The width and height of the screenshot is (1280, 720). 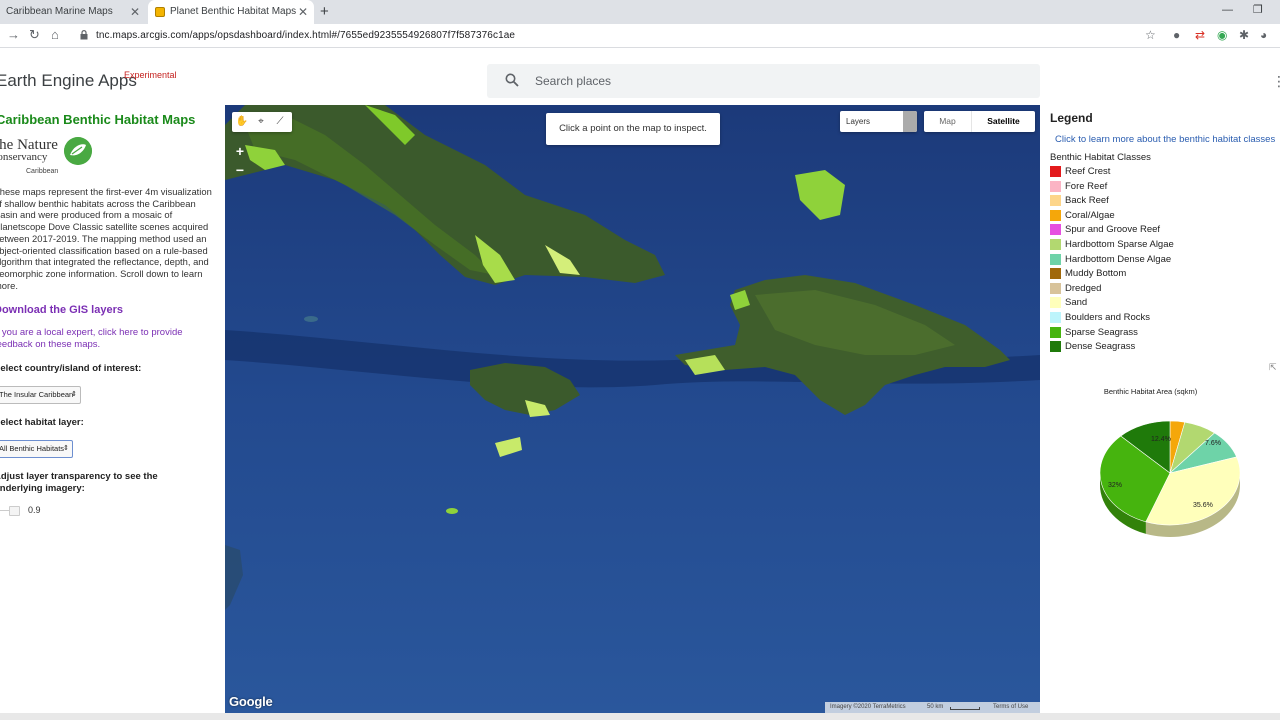 What do you see at coordinates (935, 707) in the screenshot?
I see `scale-label: 50 km` at bounding box center [935, 707].